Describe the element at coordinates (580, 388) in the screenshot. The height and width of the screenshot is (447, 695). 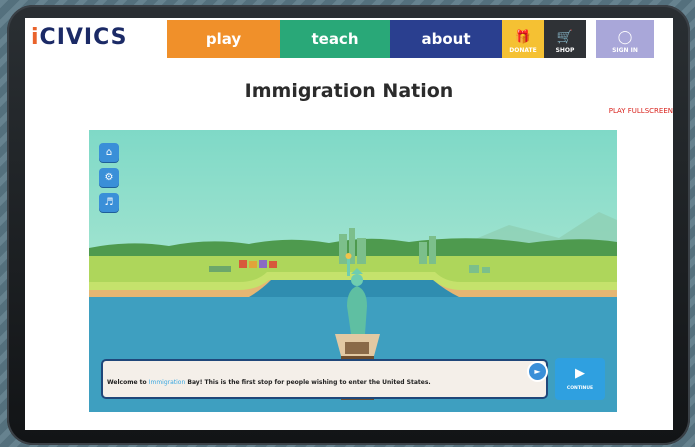
I see `continue-label: CONTINUE` at that location.